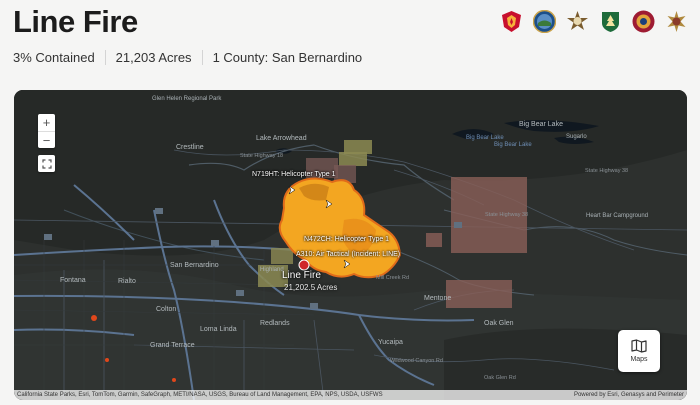 The height and width of the screenshot is (405, 700). I want to click on zoom-out-button: −, so click(46, 139).